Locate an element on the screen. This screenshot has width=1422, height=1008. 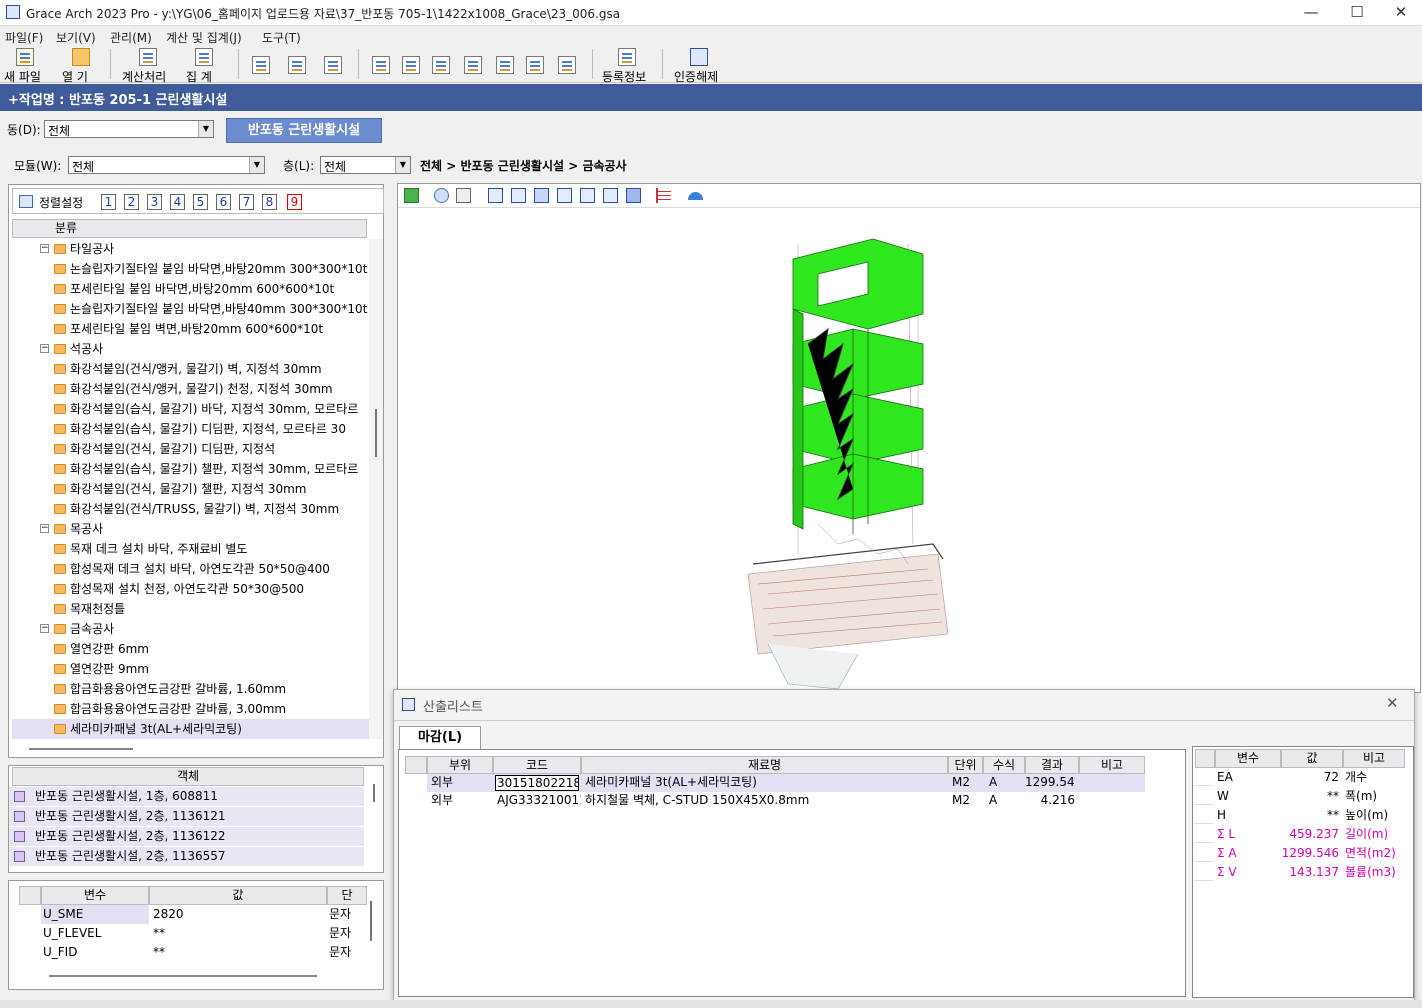
tree-item: 화강석붙임(건식/앵커, 물갈기) 천정, 지정석 30mm is located at coordinates (191, 389).